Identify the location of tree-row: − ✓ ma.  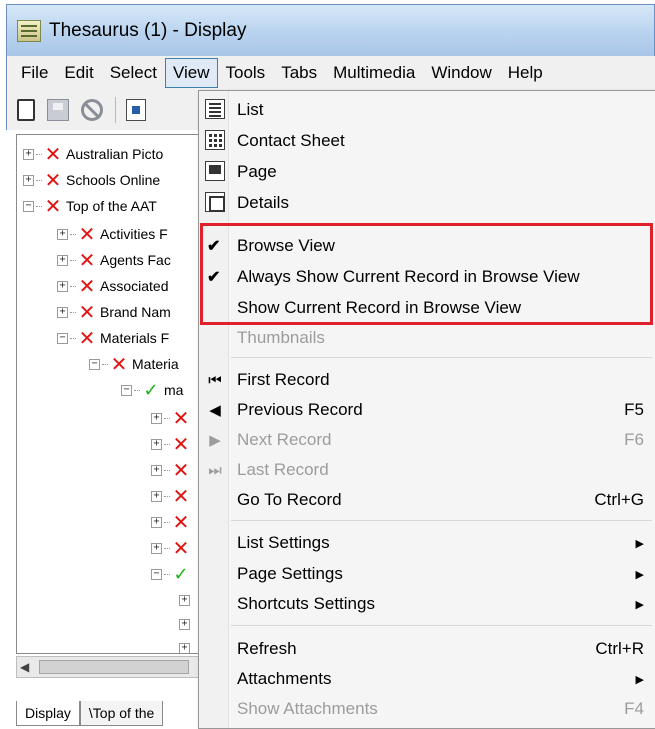
(152, 390).